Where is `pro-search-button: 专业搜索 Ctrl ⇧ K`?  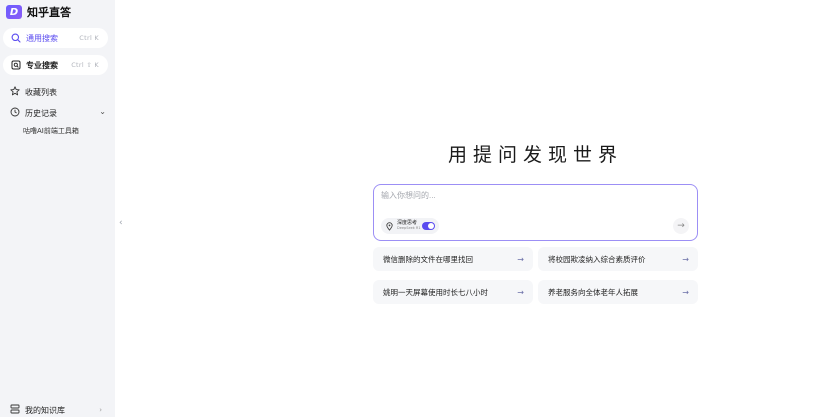 pro-search-button: 专业搜索 Ctrl ⇧ K is located at coordinates (55, 65).